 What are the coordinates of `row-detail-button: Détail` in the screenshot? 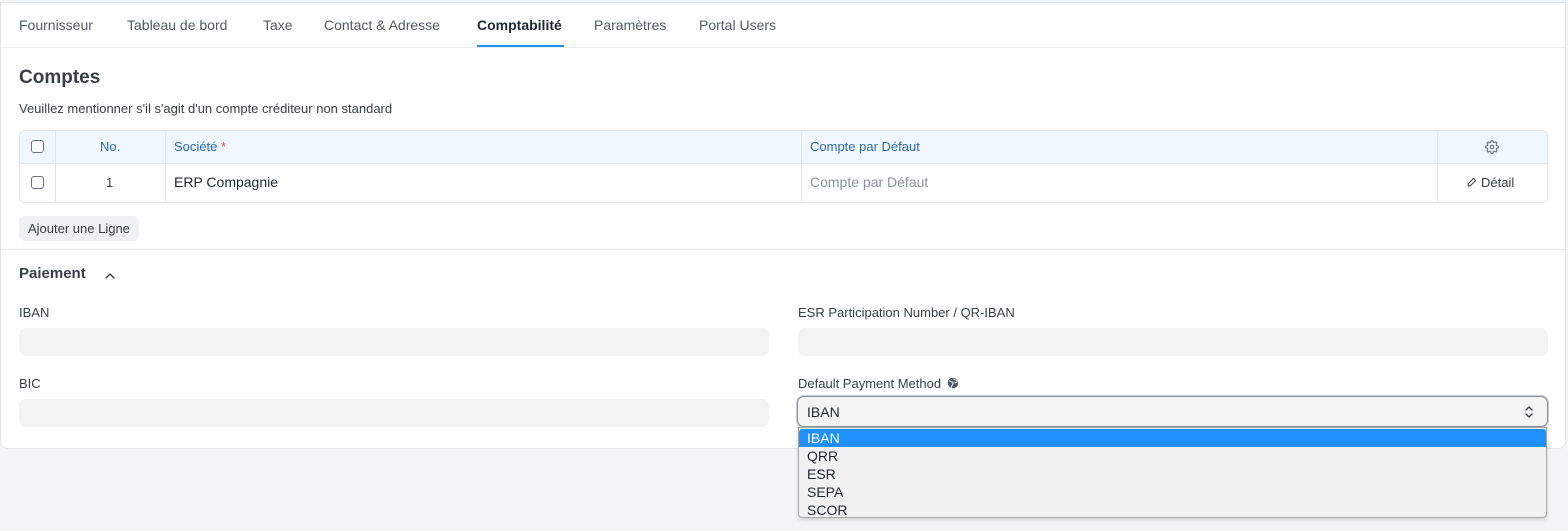 It's located at (1490, 182).